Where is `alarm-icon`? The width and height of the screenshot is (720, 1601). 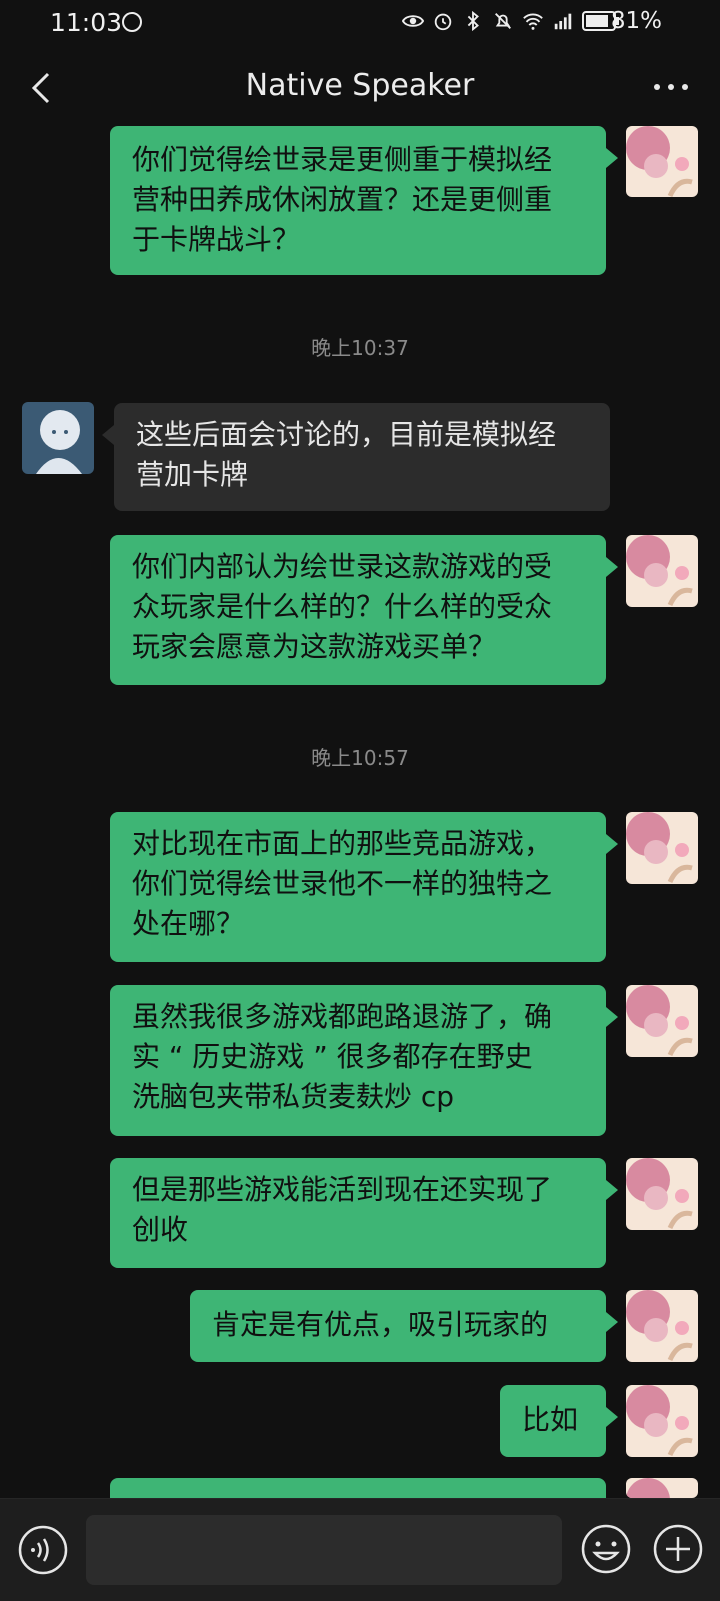 alarm-icon is located at coordinates (443, 22).